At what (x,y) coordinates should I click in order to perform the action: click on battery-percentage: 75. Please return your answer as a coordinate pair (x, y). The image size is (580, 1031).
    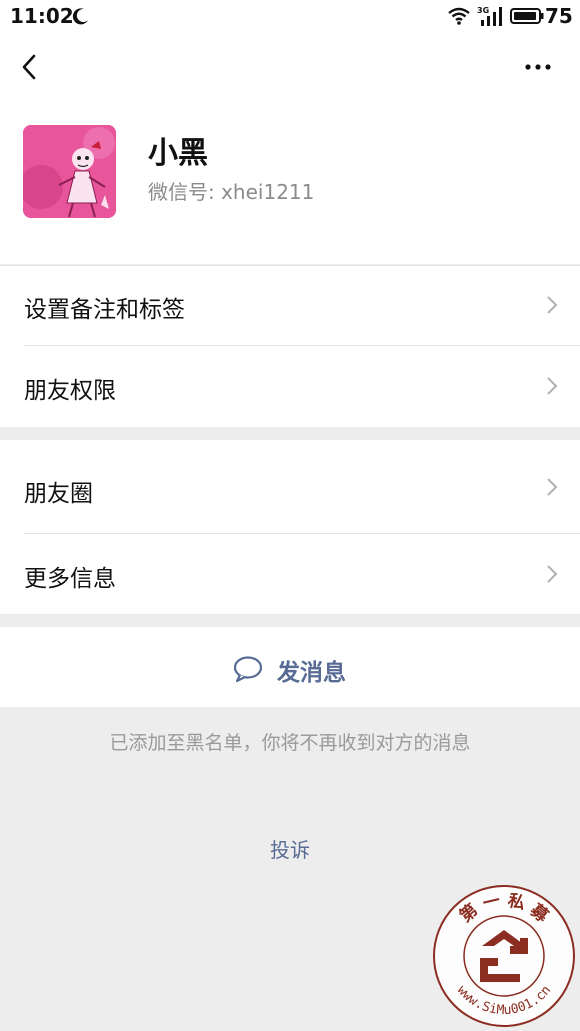
    Looking at the image, I should click on (559, 16).